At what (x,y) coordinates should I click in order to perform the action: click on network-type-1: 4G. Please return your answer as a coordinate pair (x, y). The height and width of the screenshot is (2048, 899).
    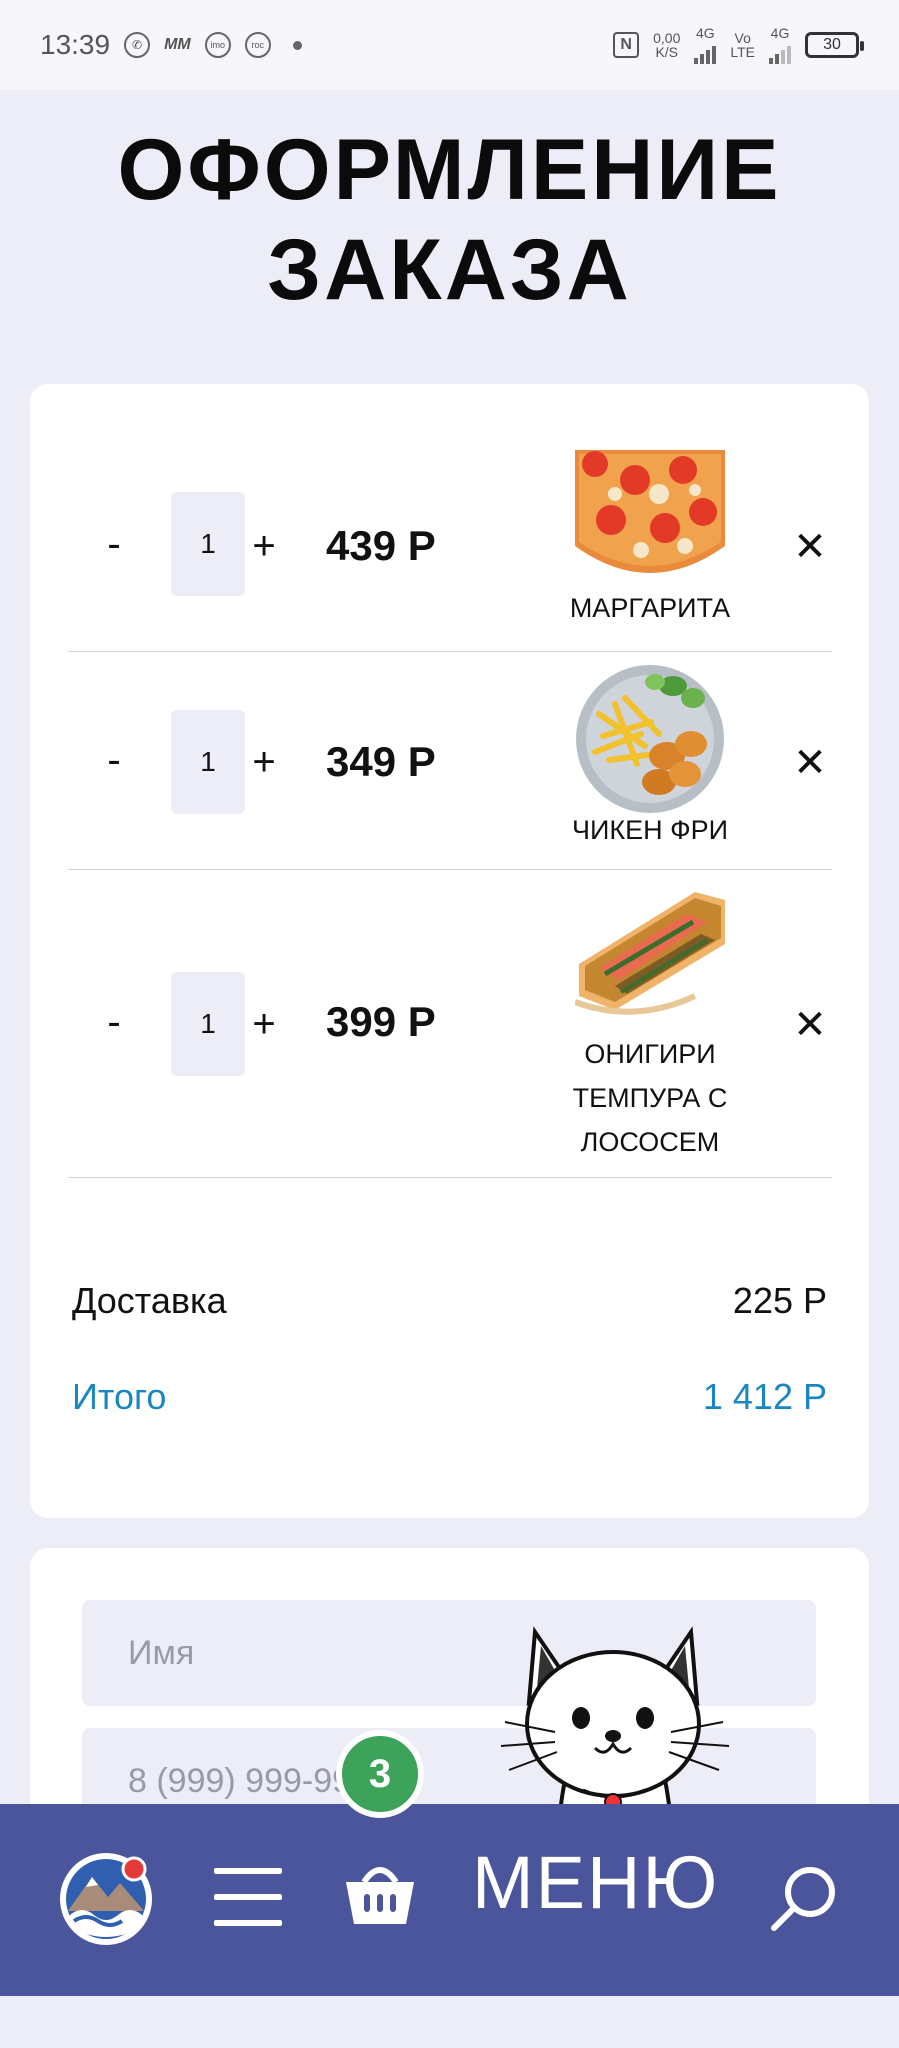
    Looking at the image, I should click on (705, 33).